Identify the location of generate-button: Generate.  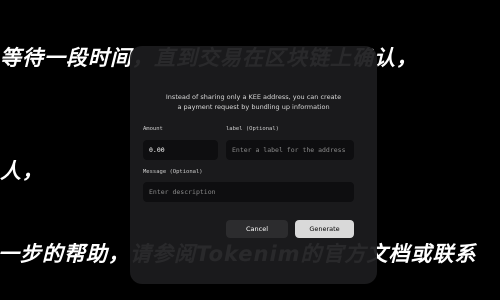
(324, 229).